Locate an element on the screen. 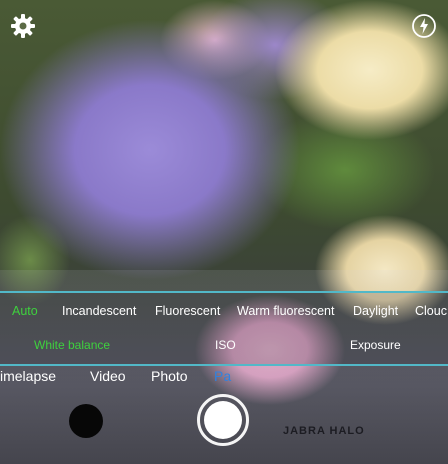  mode-photo: Photo is located at coordinates (169, 376).